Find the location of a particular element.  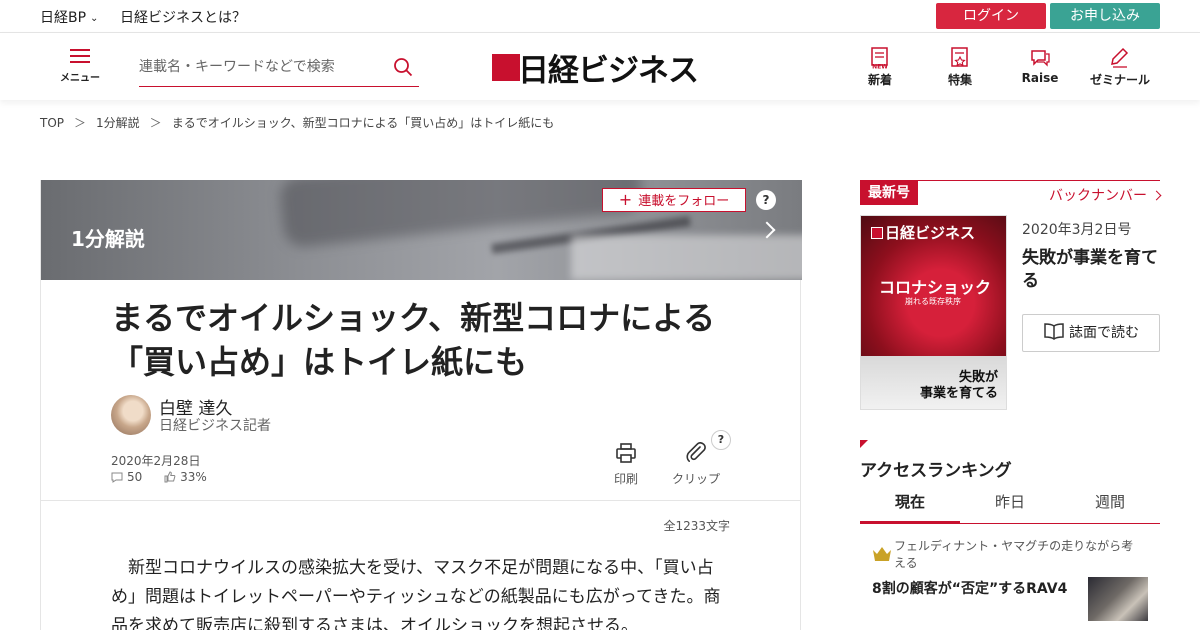

author-role: 日経ビジネス記者 is located at coordinates (215, 426).